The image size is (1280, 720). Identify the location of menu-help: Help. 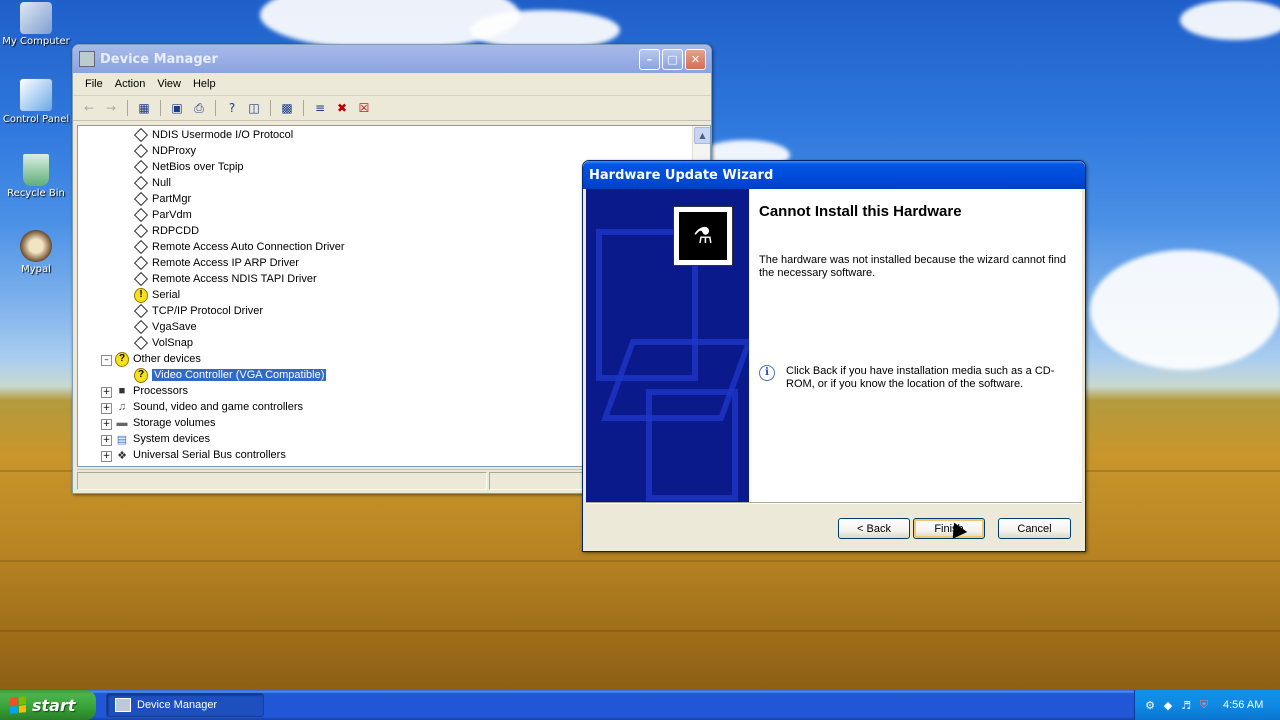
(204, 84).